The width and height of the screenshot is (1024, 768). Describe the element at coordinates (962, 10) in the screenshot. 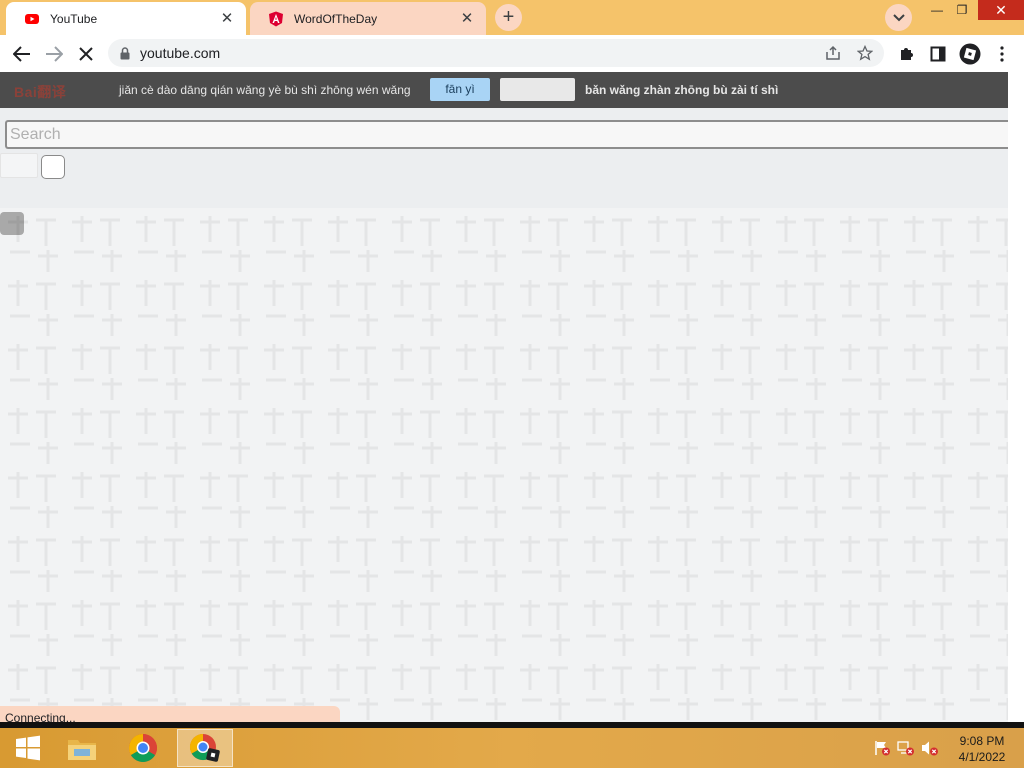

I see `restore-button: ❐` at that location.